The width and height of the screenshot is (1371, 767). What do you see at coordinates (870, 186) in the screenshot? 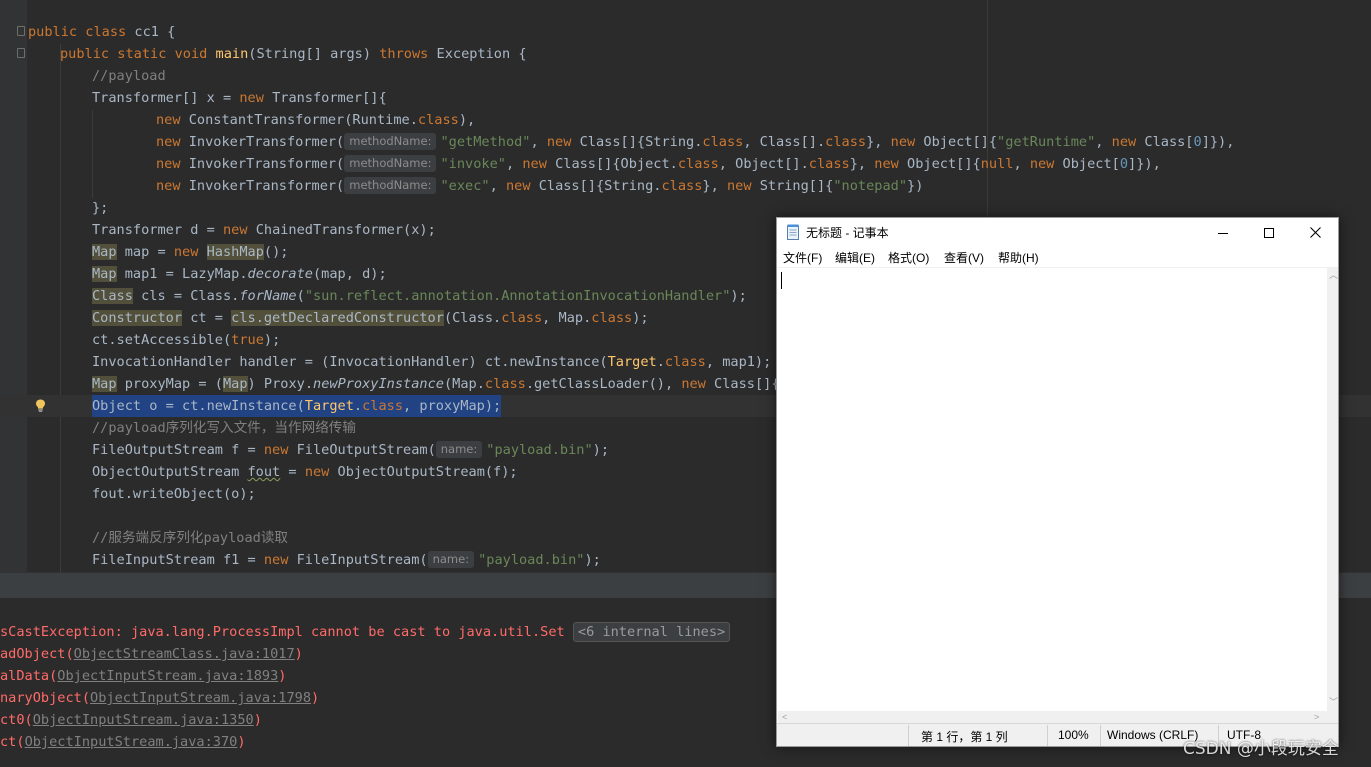
I see `string-literal: "notepad"` at bounding box center [870, 186].